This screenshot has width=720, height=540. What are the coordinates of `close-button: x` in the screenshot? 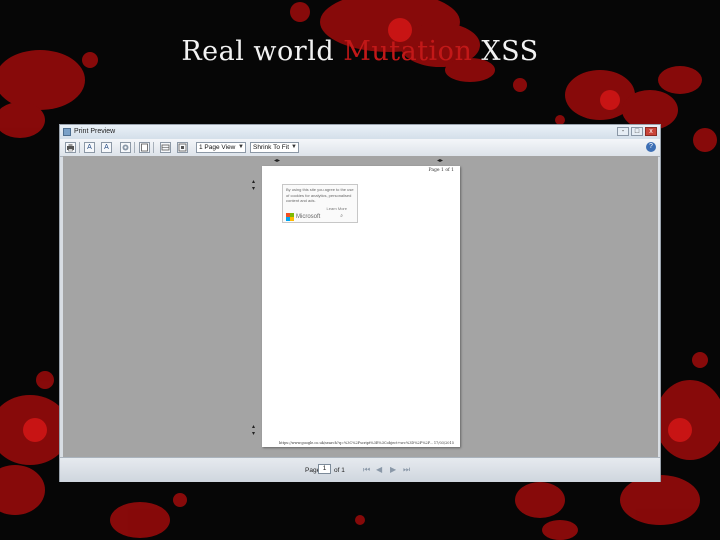 It's located at (651, 131).